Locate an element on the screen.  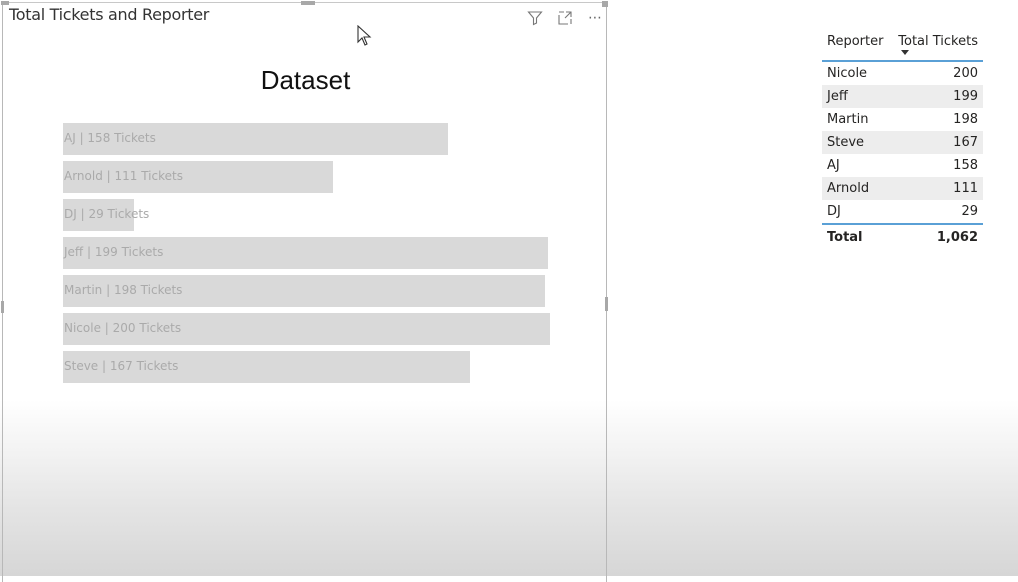
bar-label: Steve | 167 Tickets is located at coordinates (121, 366).